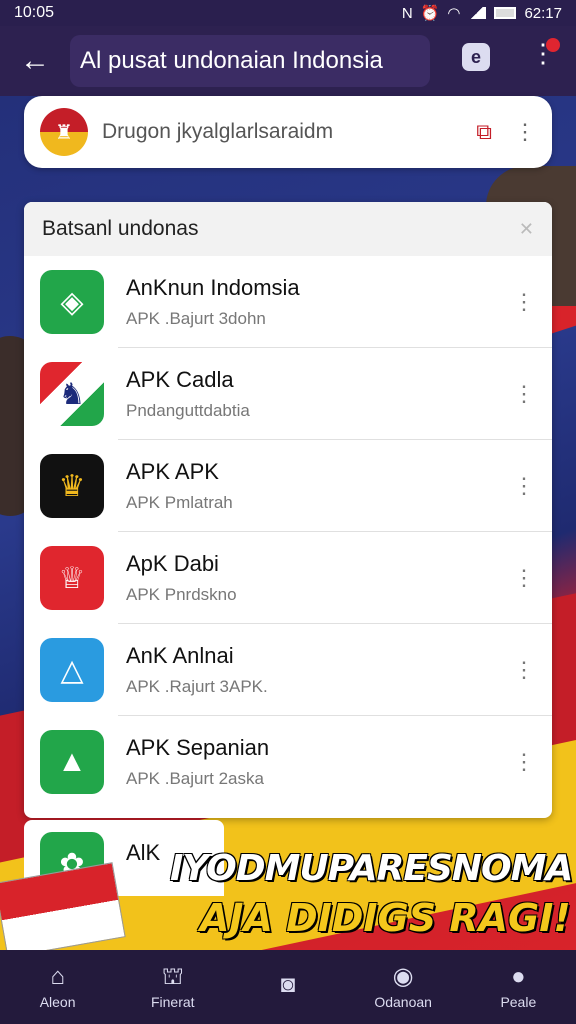 The width and height of the screenshot is (576, 1024). I want to click on list-item-subtitle: APK .Bajurt 3dohn, so click(196, 318).